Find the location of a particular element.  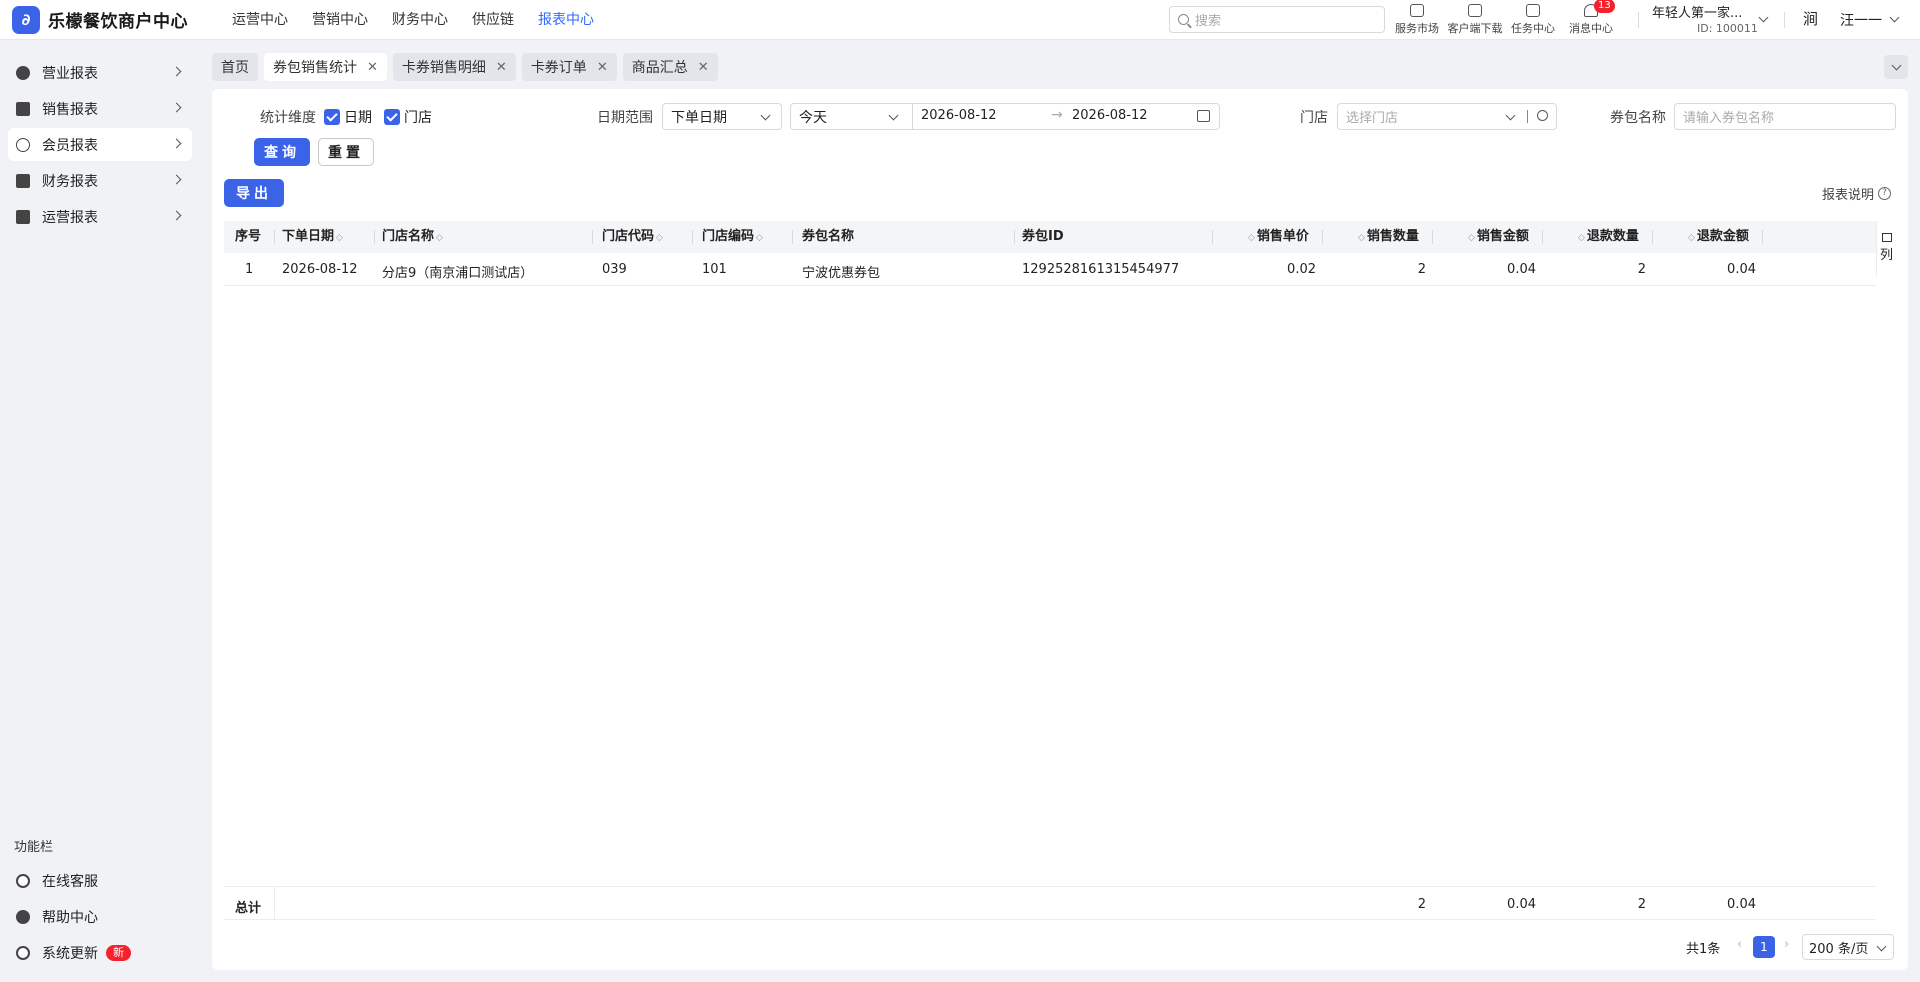

sidebar-item-member-report: 会员报表 is located at coordinates (100, 144).